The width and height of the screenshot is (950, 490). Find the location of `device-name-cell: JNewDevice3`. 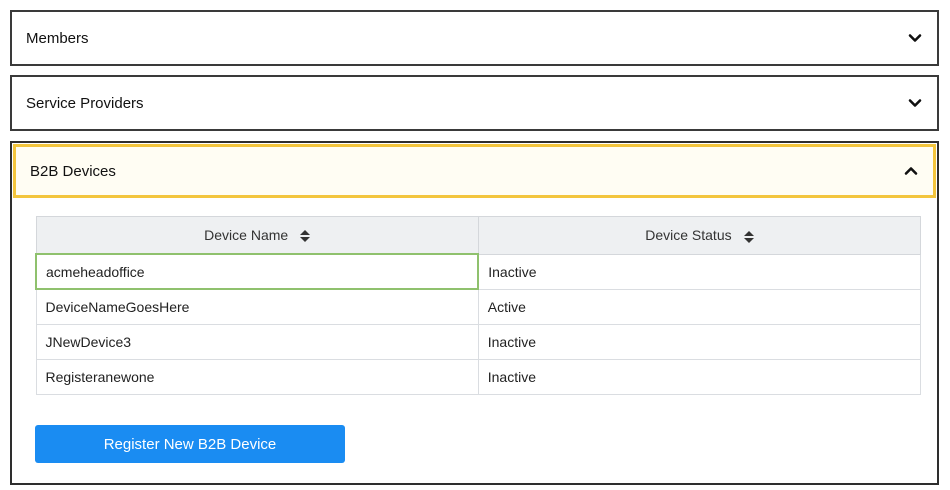

device-name-cell: JNewDevice3 is located at coordinates (257, 341).